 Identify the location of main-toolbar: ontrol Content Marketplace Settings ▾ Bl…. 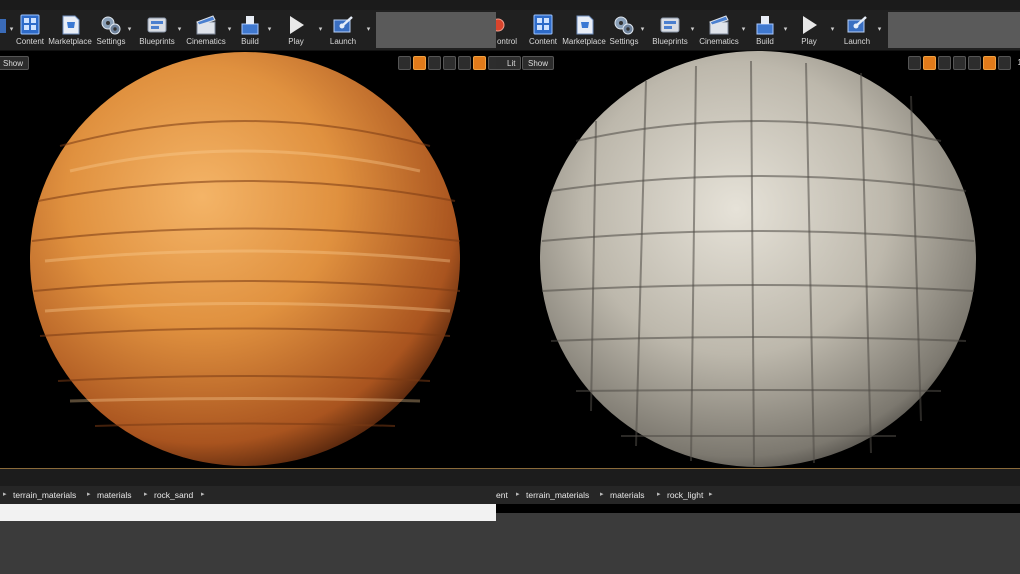
(758, 30).